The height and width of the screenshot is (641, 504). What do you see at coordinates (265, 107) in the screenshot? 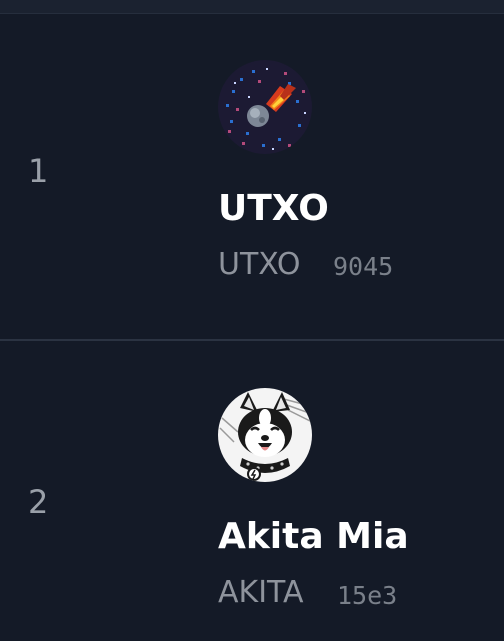
I see `comet-pixel-art-icon` at bounding box center [265, 107].